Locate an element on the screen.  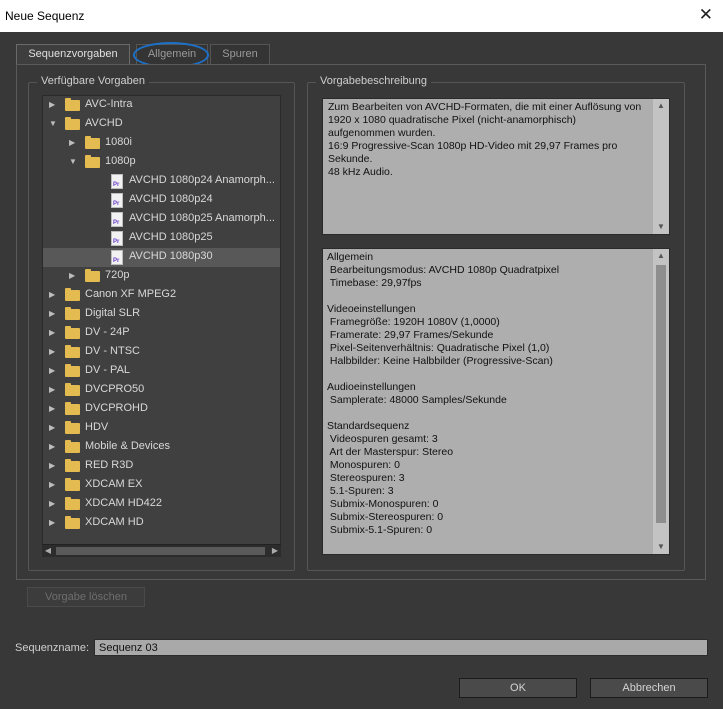
description-line: Submix-5.1-Spuren: 0 is located at coordinates (380, 530).